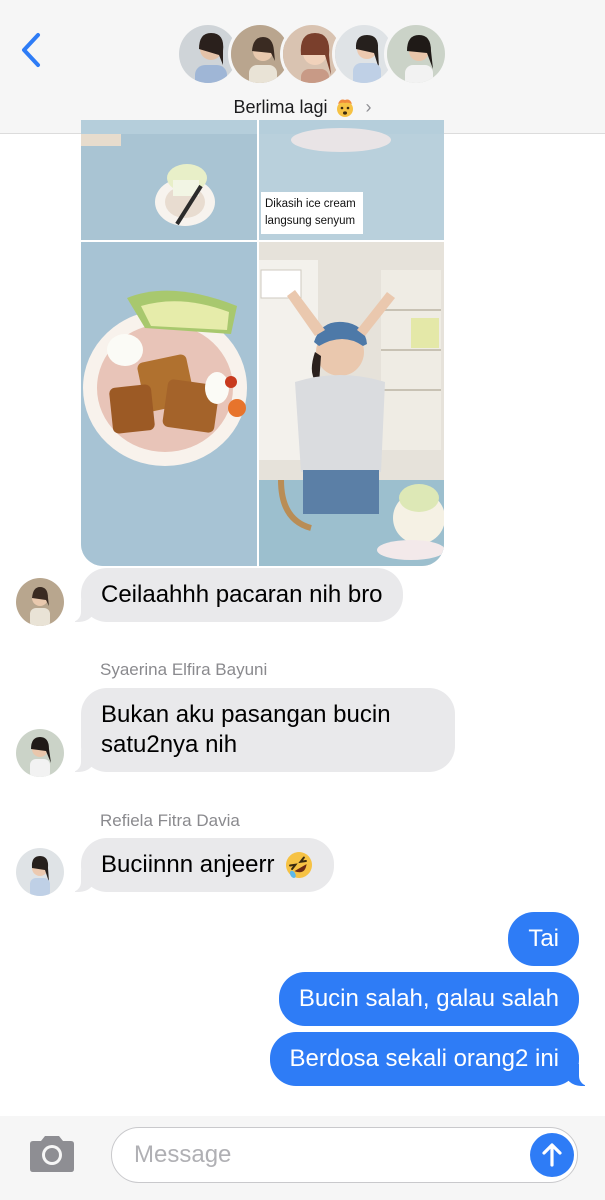 This screenshot has height=1200, width=605. Describe the element at coordinates (184, 669) in the screenshot. I see `sender-name: Syaerina Elfira Bayuni` at that location.